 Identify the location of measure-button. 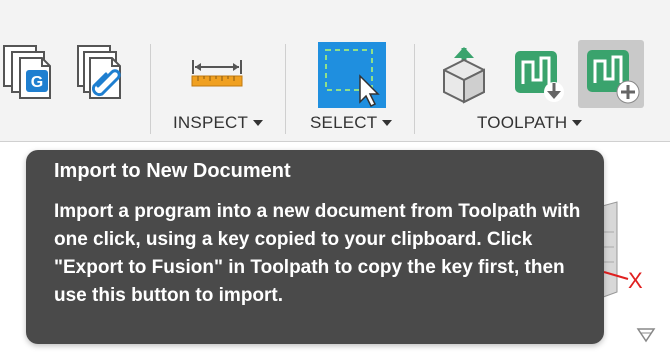
(217, 74).